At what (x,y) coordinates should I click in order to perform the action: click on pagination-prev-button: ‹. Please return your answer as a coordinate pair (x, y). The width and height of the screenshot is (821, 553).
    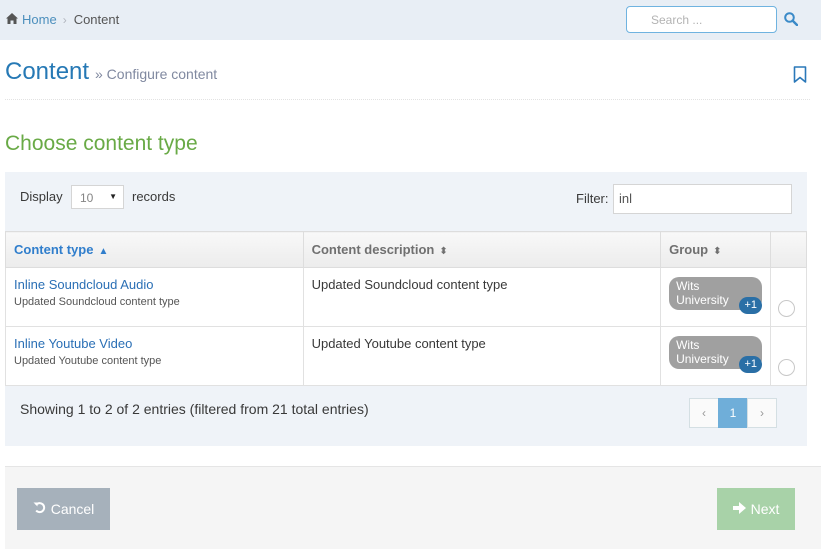
    Looking at the image, I should click on (704, 413).